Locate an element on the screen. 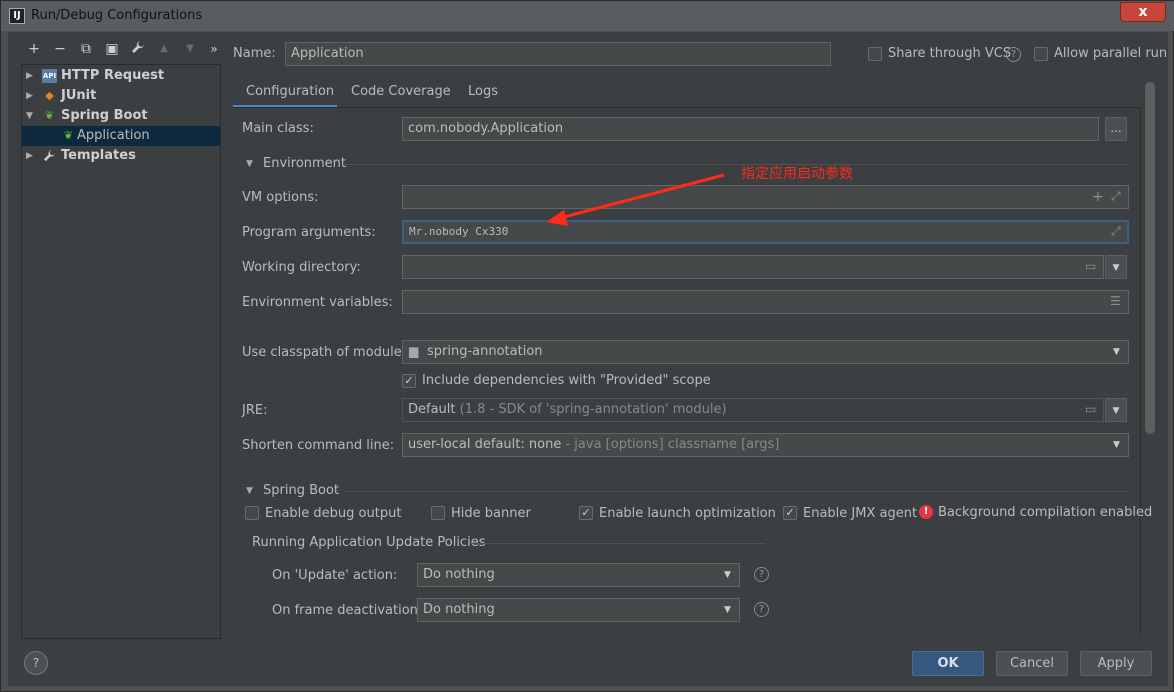  close-button: x is located at coordinates (1143, 12).